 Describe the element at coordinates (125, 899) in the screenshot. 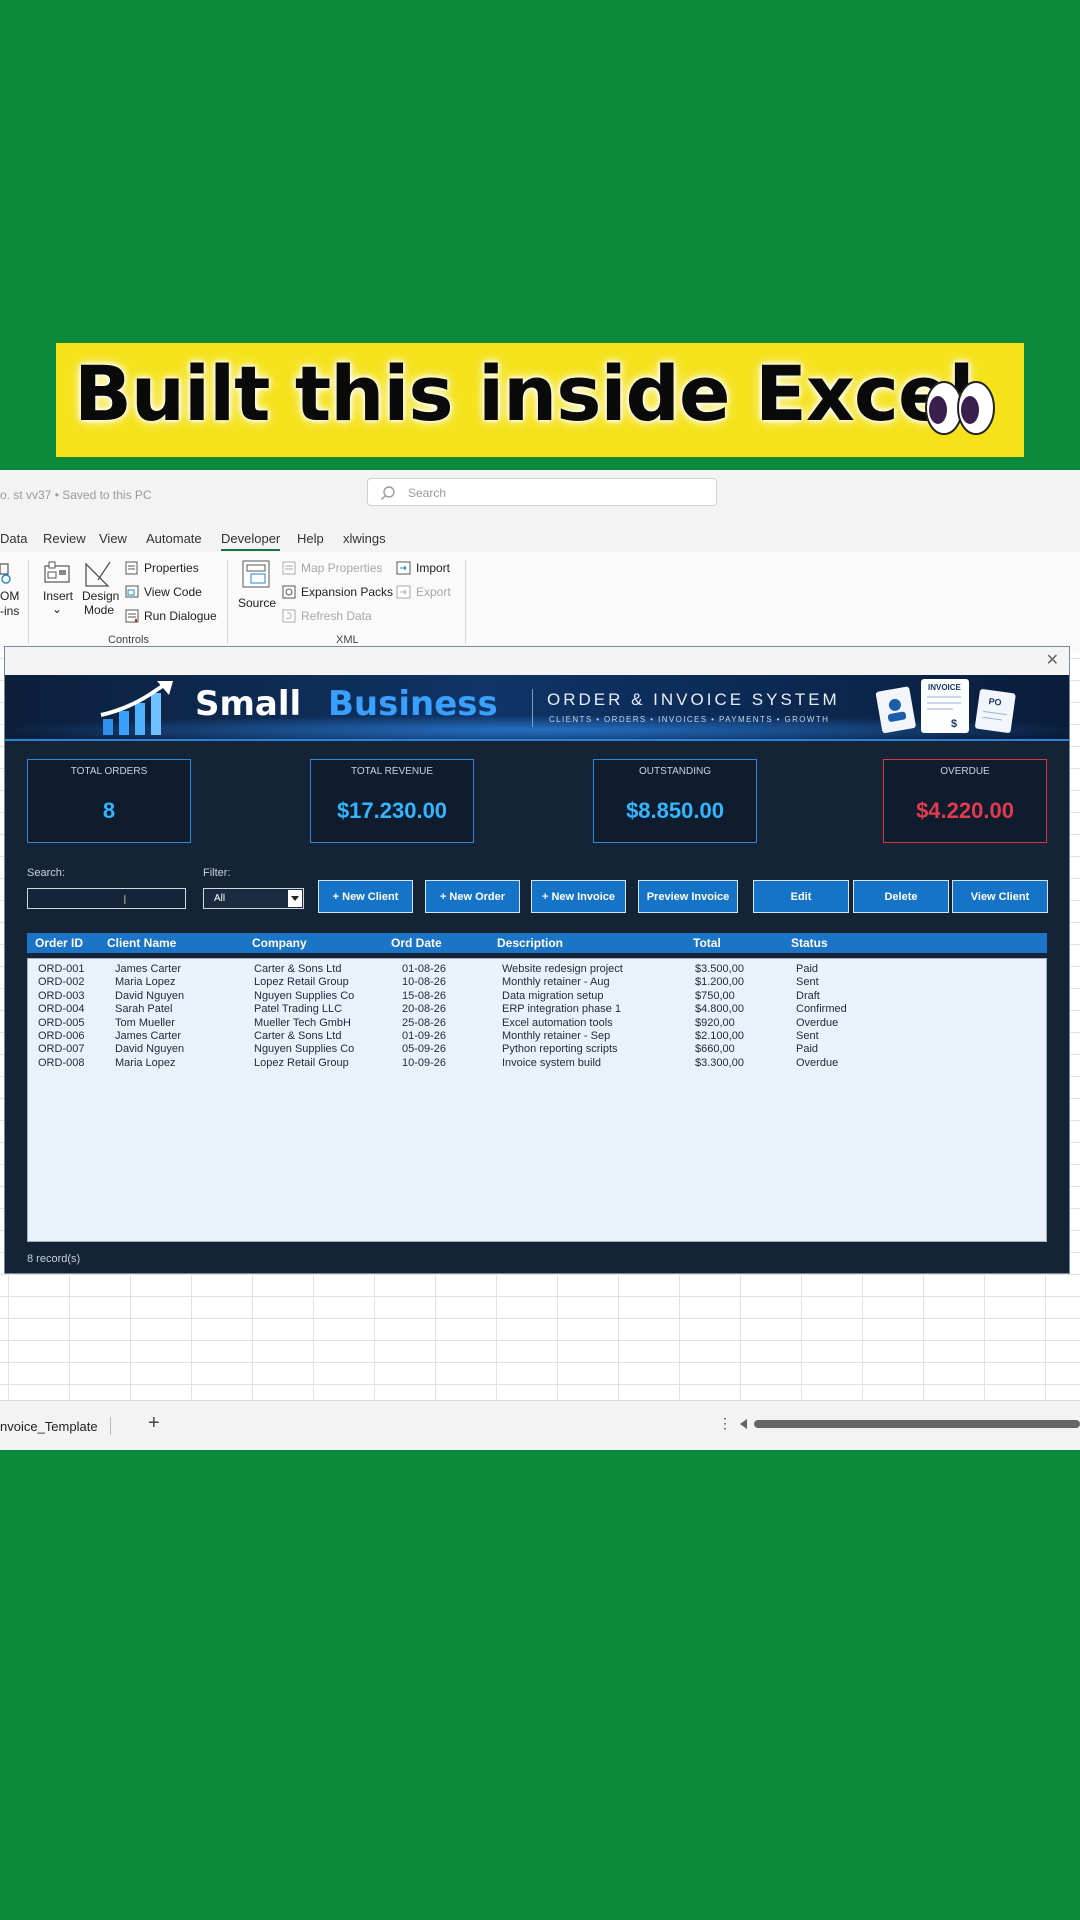

I see `text-cursor-icon: I` at that location.